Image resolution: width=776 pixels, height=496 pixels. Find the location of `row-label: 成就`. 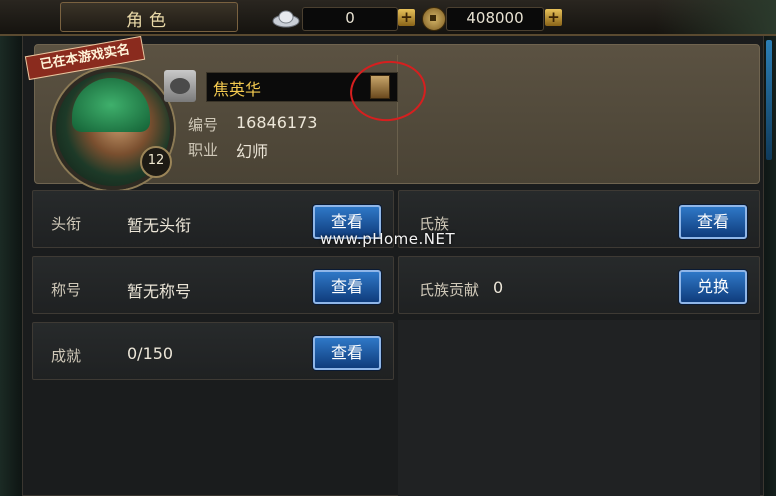

row-label: 成就 is located at coordinates (66, 356).